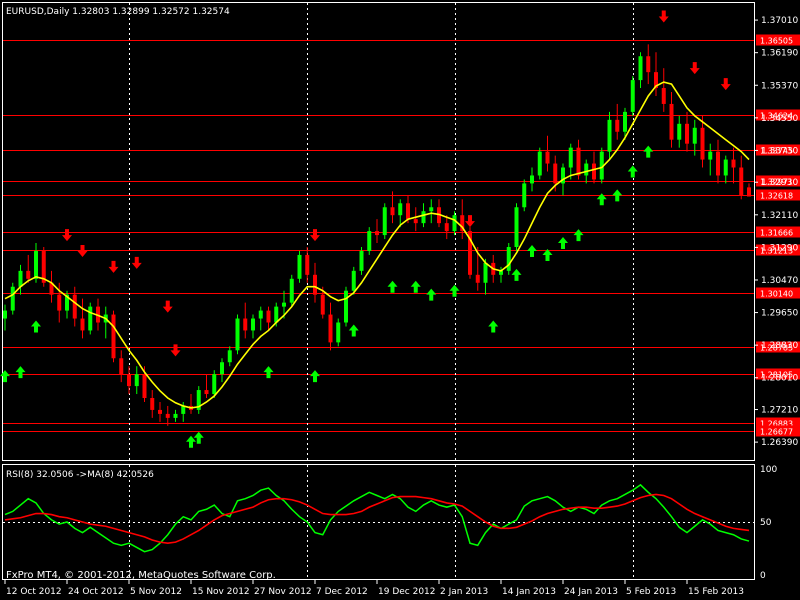 The width and height of the screenshot is (800, 600). Describe the element at coordinates (779, 183) in the screenshot. I see `price-tick-label: 1.32930` at that location.